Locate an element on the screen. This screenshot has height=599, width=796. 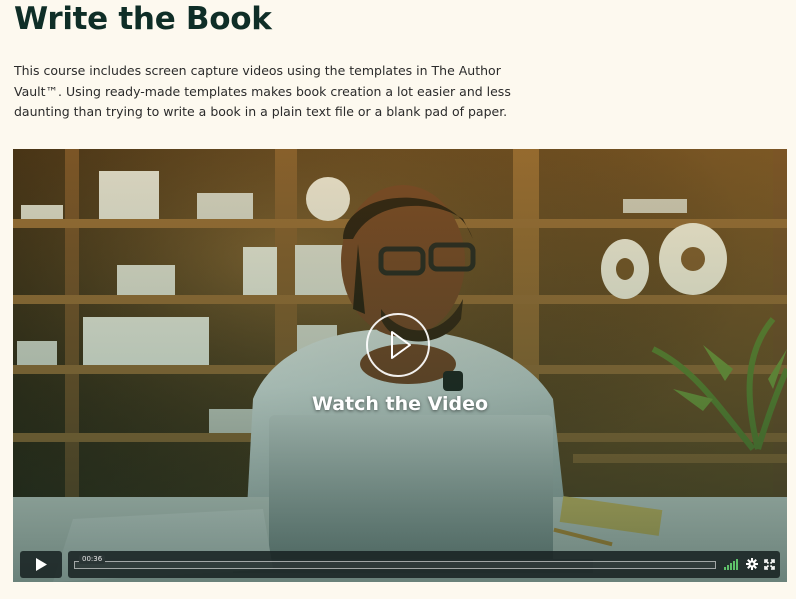
play-button is located at coordinates (41, 564).